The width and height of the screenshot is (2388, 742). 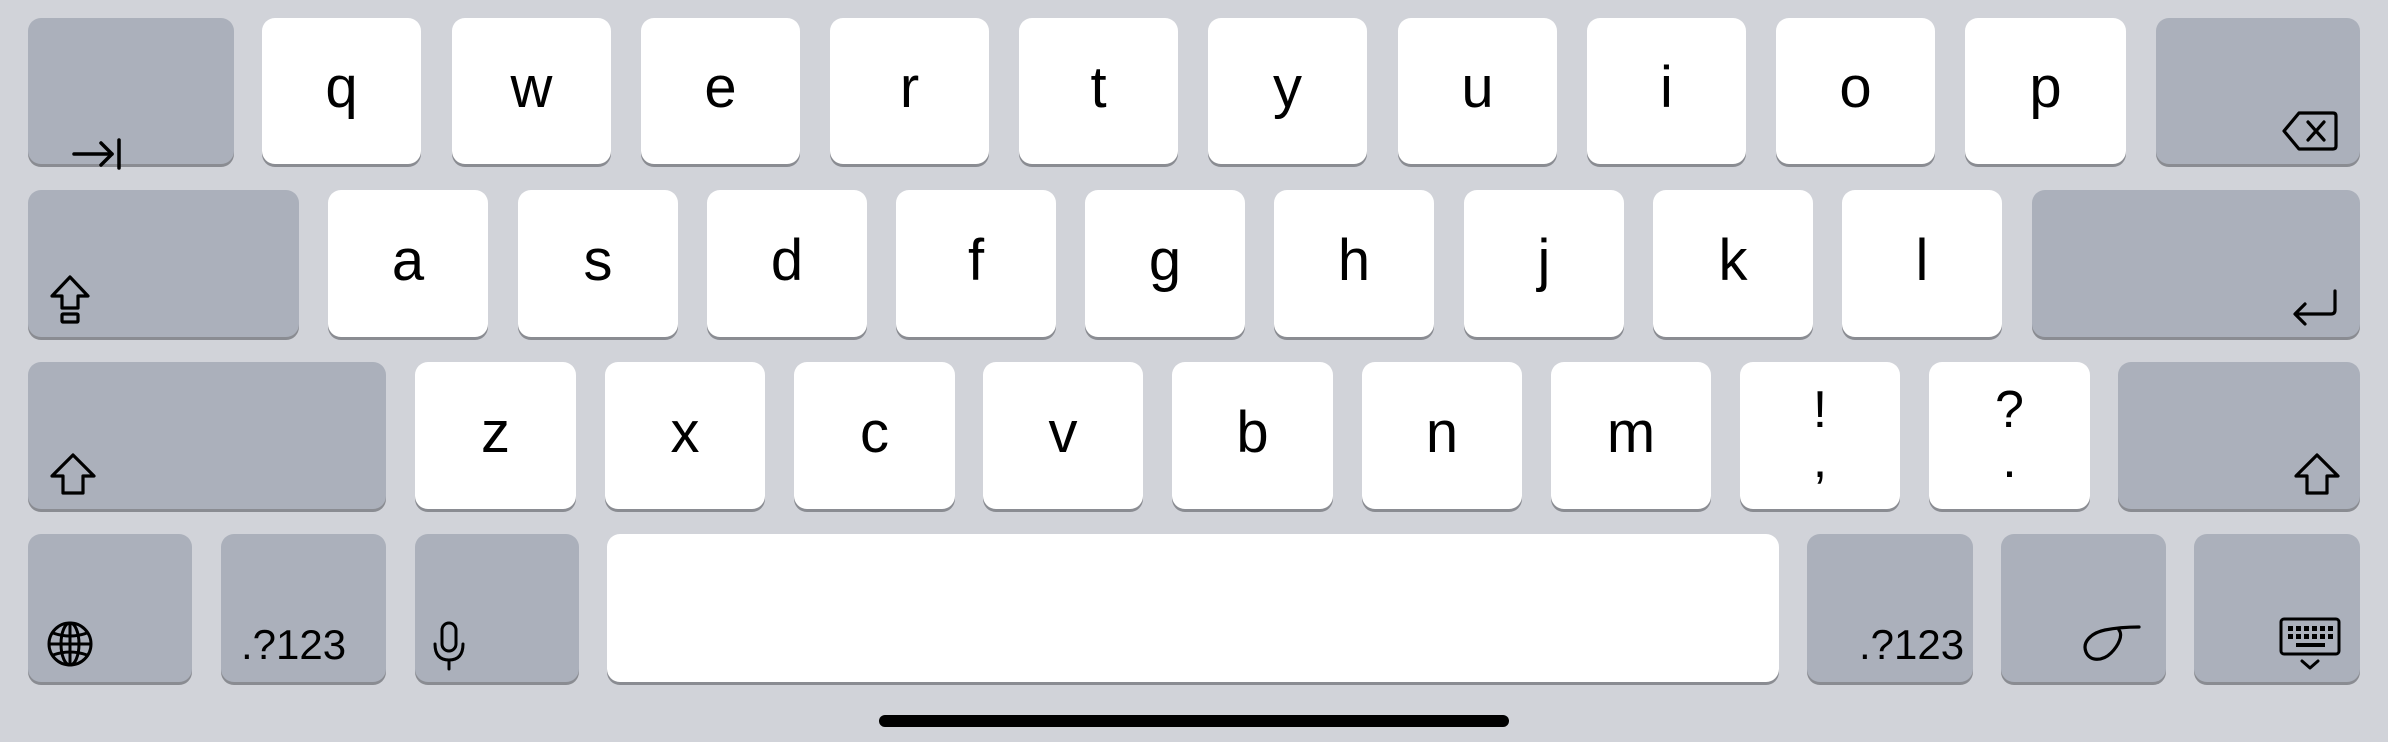 What do you see at coordinates (1855, 87) in the screenshot?
I see `key-label: o` at bounding box center [1855, 87].